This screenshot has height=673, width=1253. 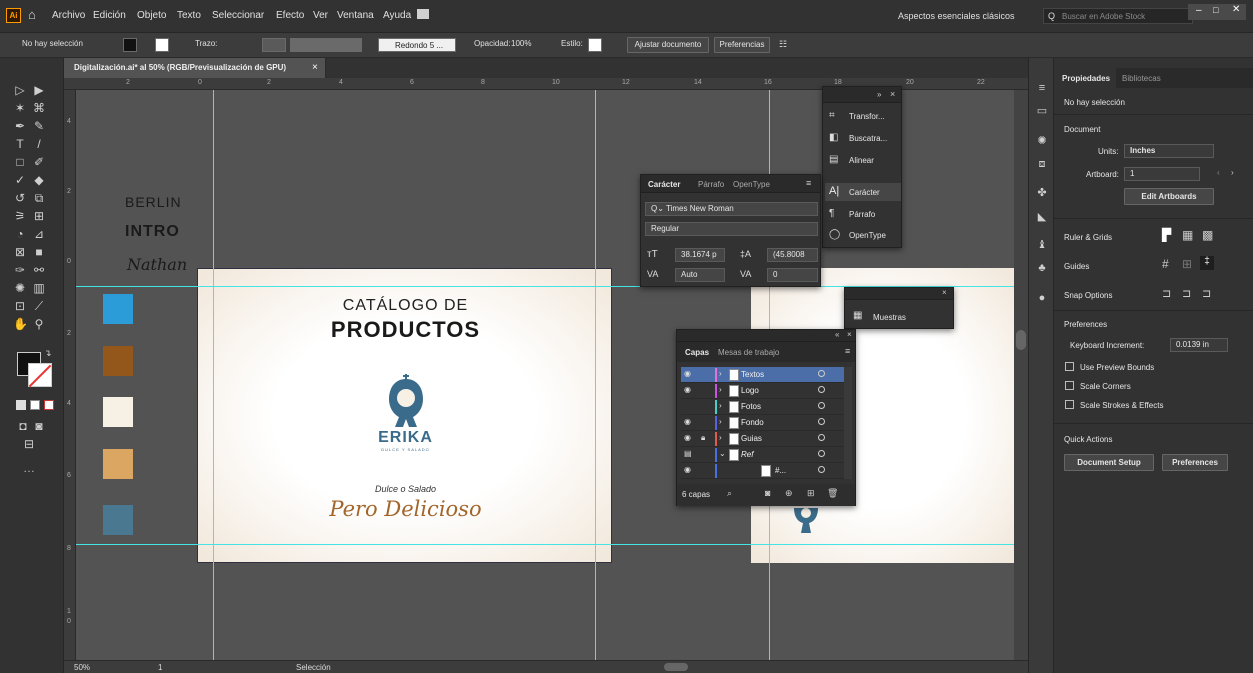 What do you see at coordinates (20, 162) in the screenshot?
I see `rectangle-tool-icon: □` at bounding box center [20, 162].